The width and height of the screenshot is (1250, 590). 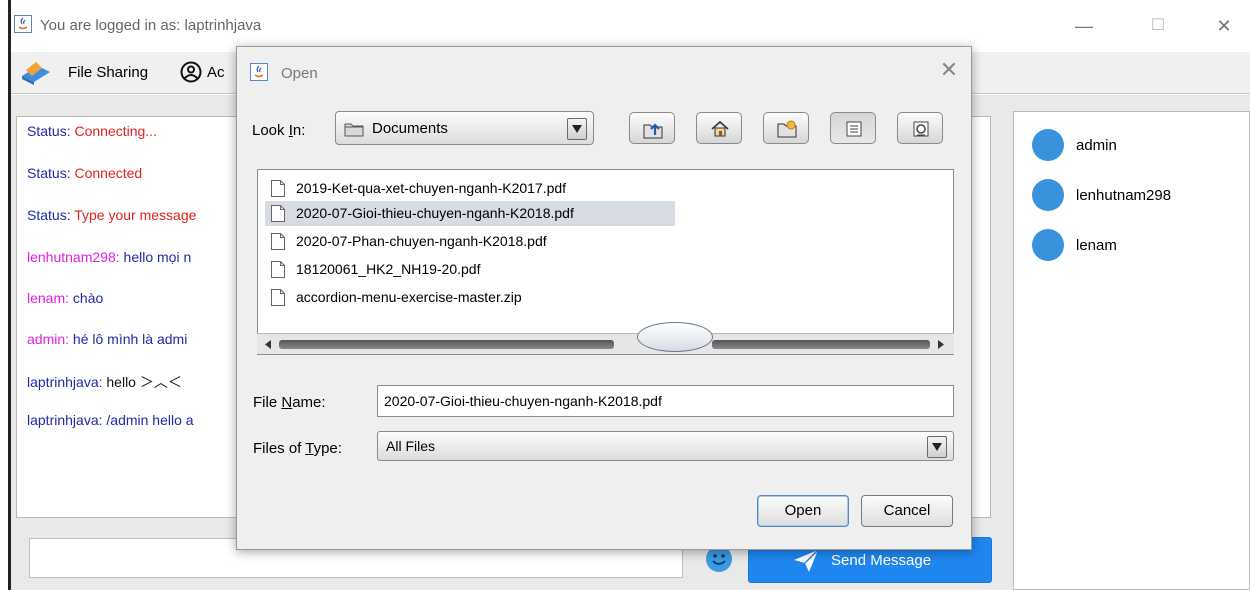 I want to click on user-name: admin, so click(x=1096, y=145).